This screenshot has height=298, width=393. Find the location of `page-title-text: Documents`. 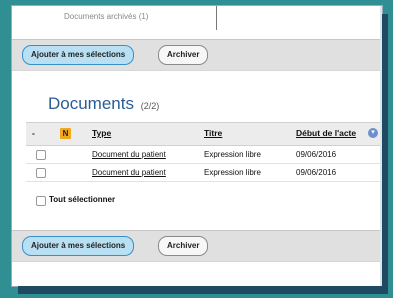

page-title-text: Documents is located at coordinates (91, 103).